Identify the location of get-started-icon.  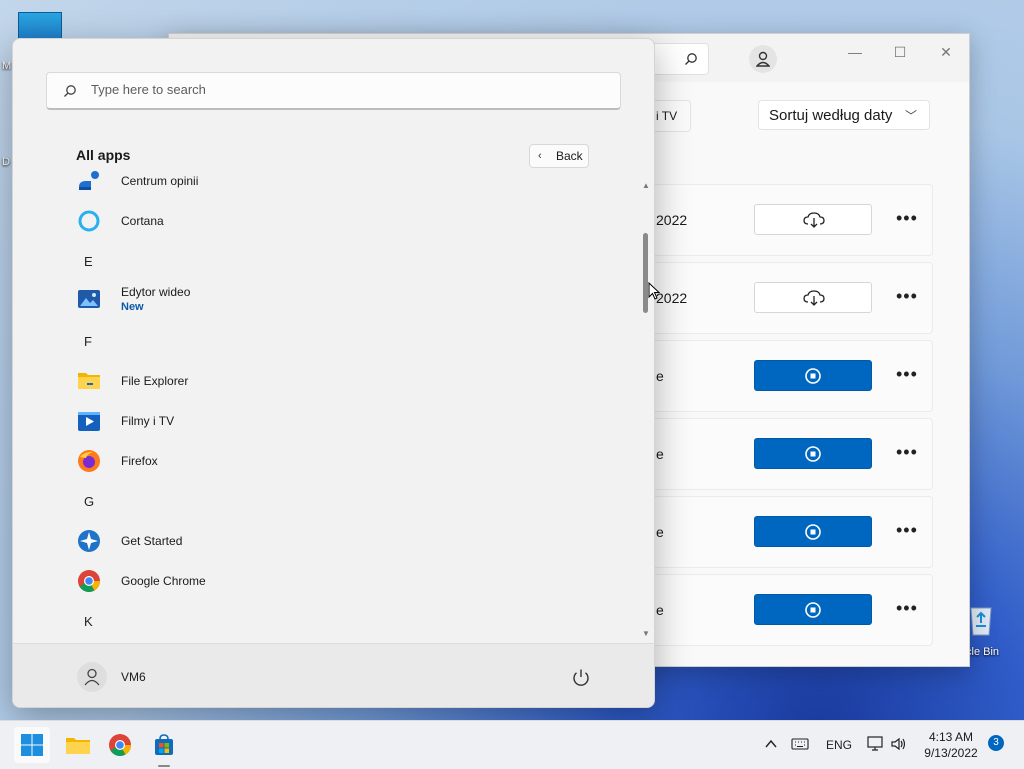
(89, 541).